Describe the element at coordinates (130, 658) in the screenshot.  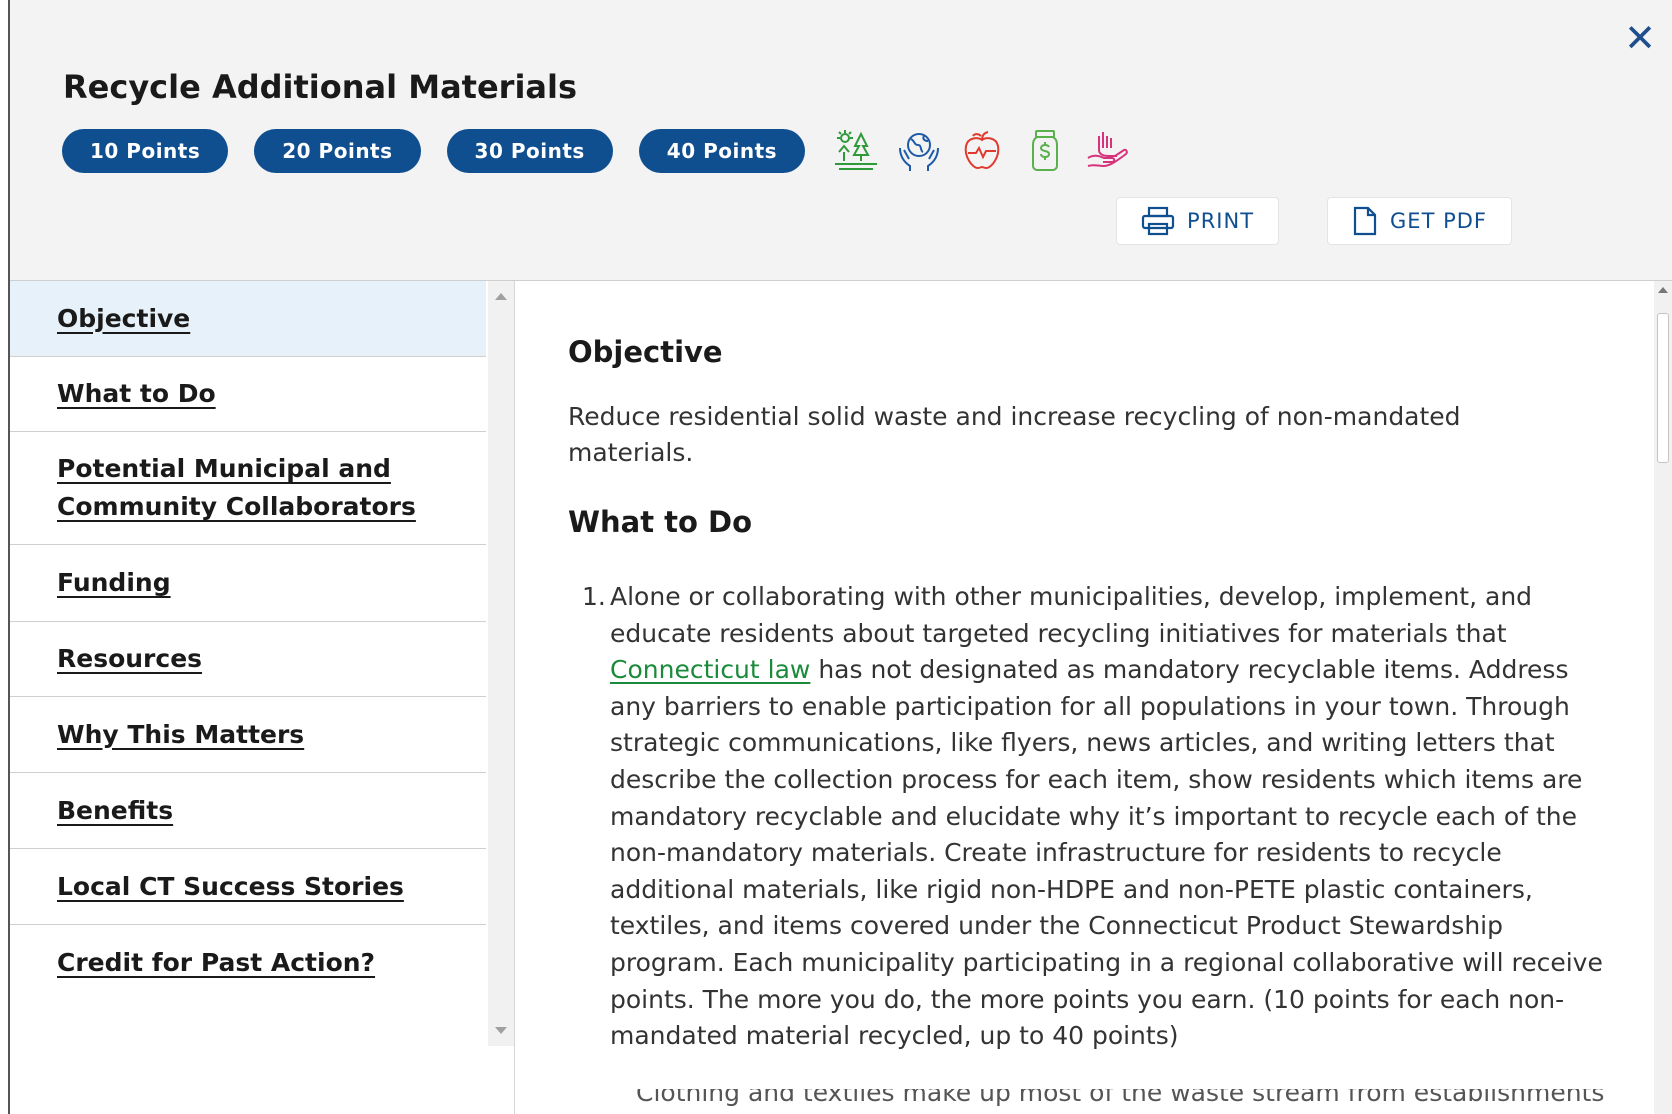
I see `sidebar-item-label: Resources` at that location.